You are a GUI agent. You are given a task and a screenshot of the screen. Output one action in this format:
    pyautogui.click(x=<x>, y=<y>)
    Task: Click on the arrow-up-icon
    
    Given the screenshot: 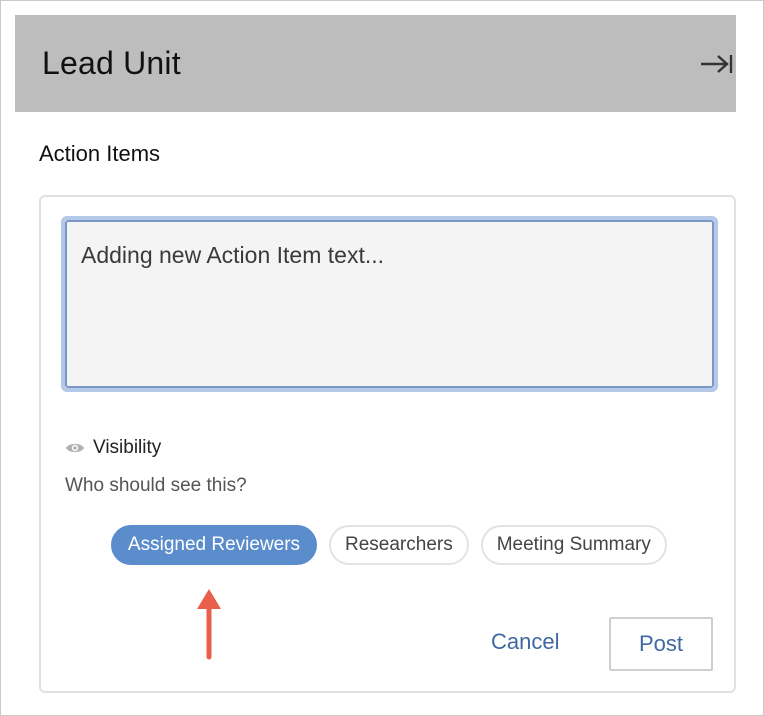 What is the action you would take?
    pyautogui.click(x=209, y=624)
    